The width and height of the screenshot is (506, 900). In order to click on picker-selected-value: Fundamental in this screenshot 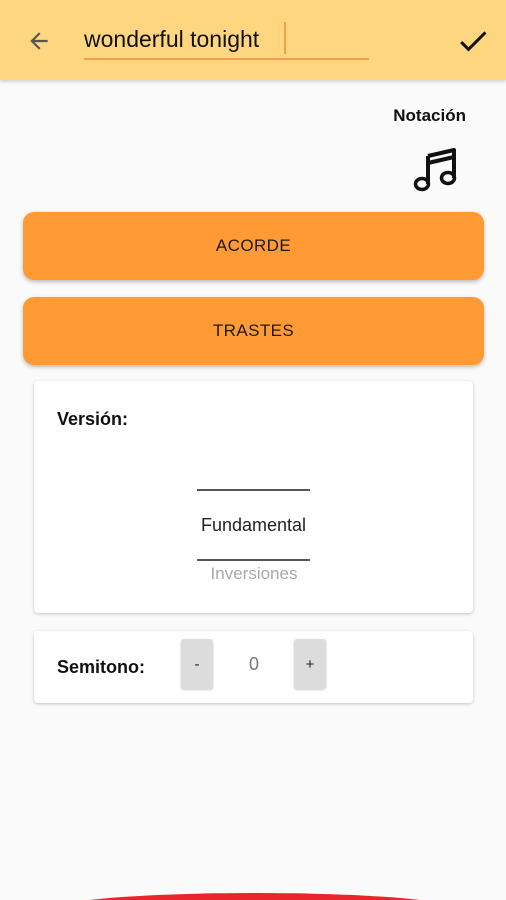, I will do `click(253, 525)`.